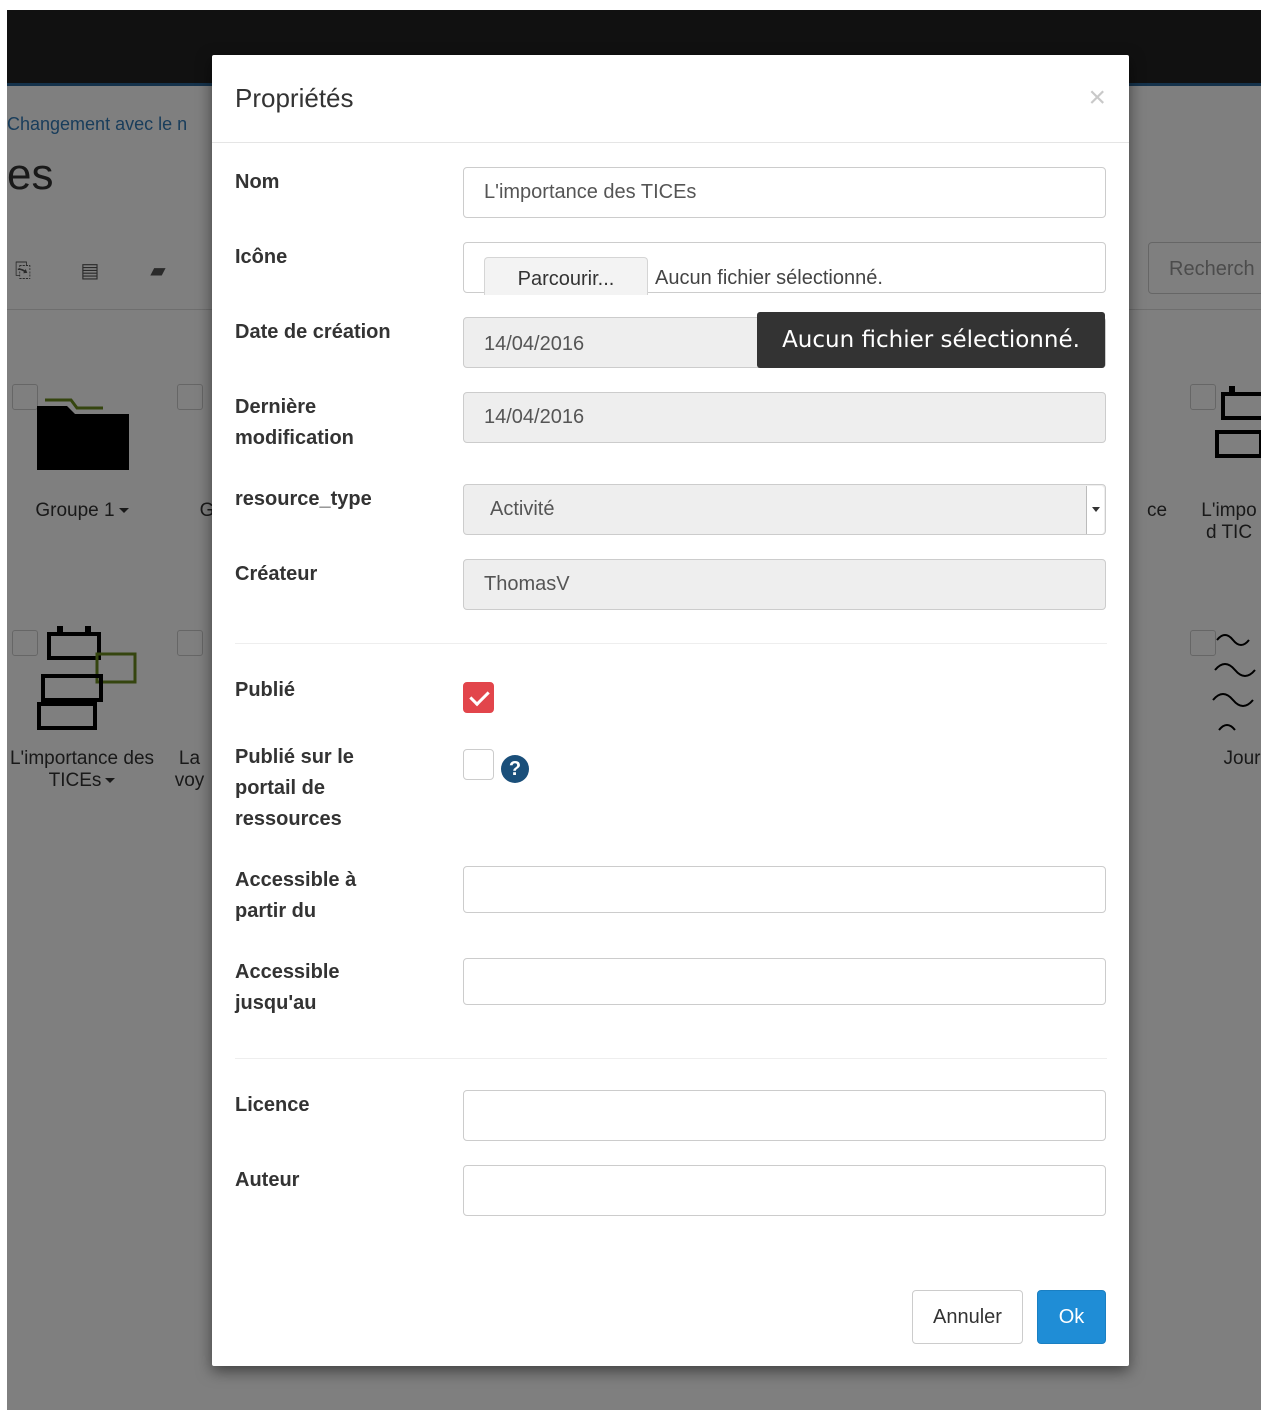 The width and height of the screenshot is (1261, 1410). I want to click on help-icon: ?, so click(515, 769).